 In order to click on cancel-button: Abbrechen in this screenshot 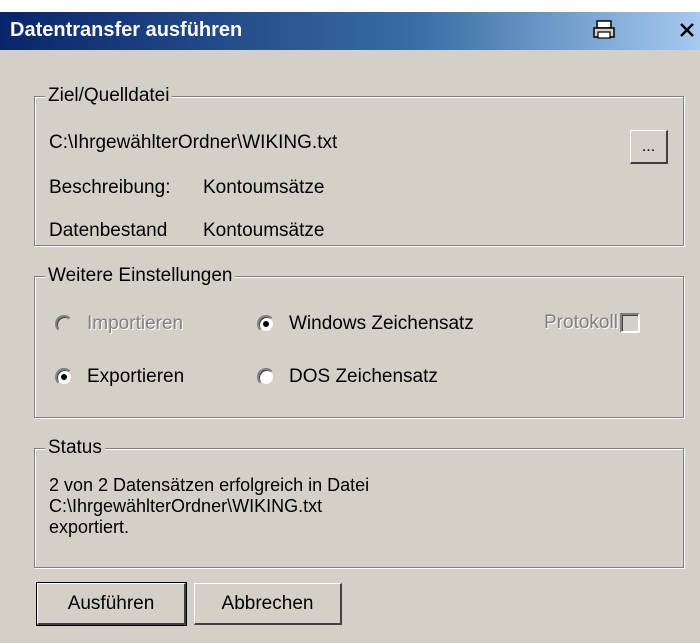, I will do `click(268, 604)`.